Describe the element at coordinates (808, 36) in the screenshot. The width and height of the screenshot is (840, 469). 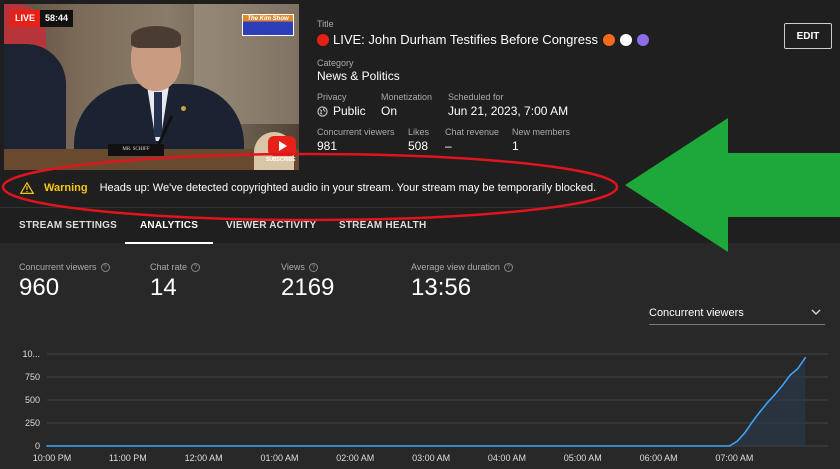
I see `edit-button: EDIT` at that location.